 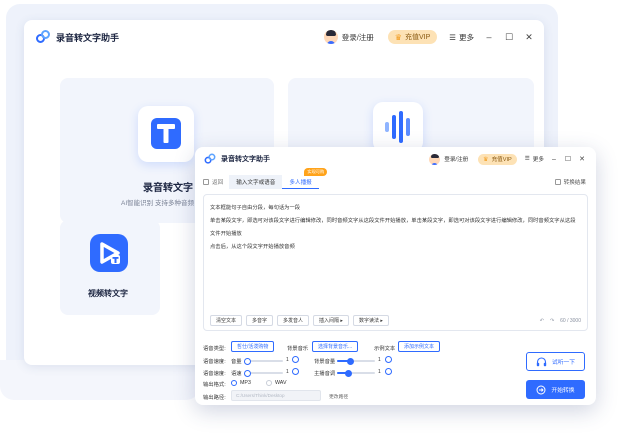 I want to click on front-more-menu: ☰ 更多, so click(x=534, y=159).